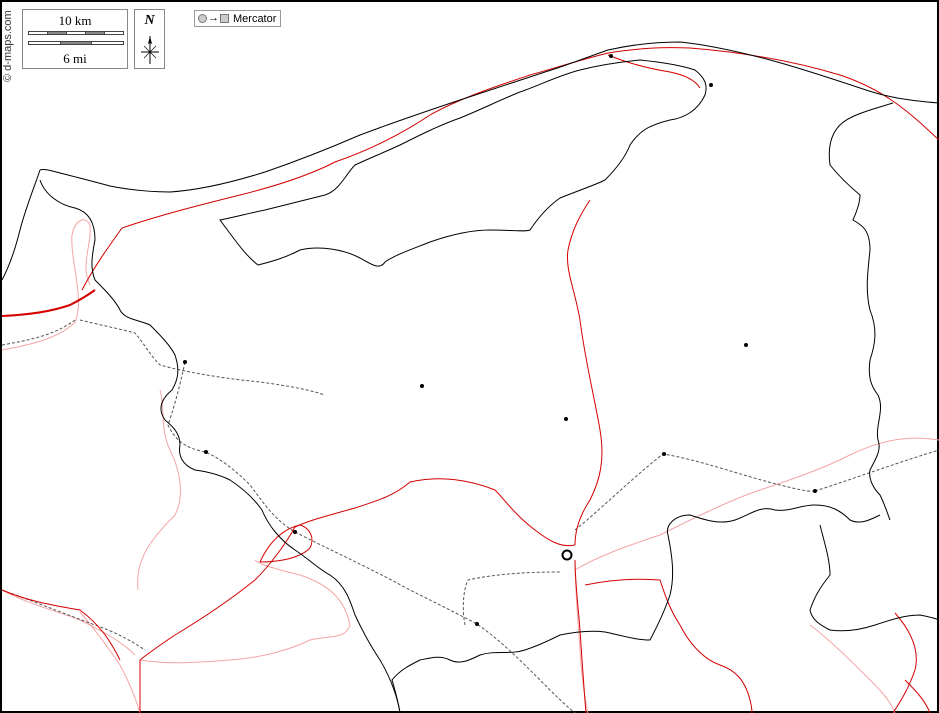  Describe the element at coordinates (202, 357) in the screenshot. I see `road-northwest` at that location.